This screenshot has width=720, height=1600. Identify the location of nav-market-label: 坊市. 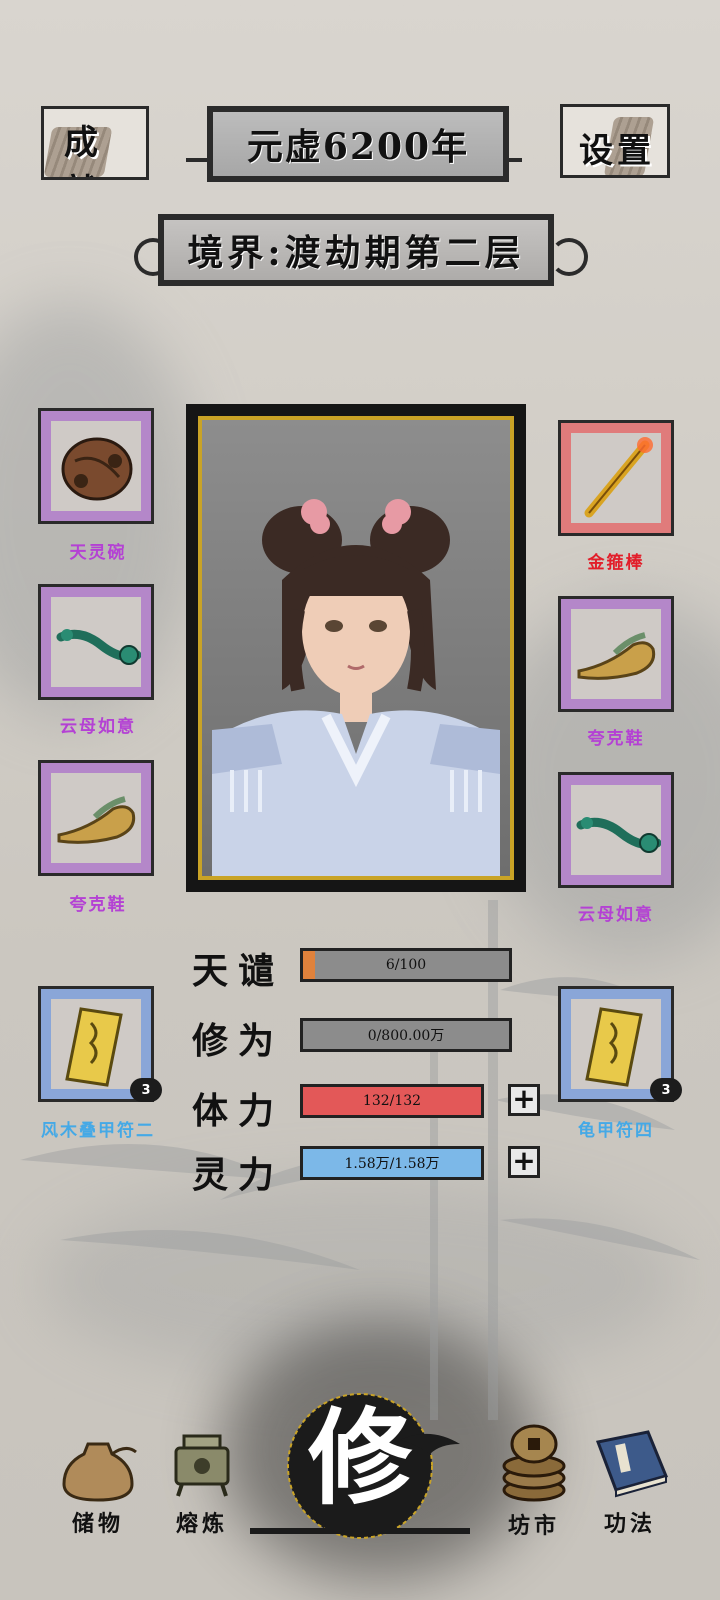
(533, 1526).